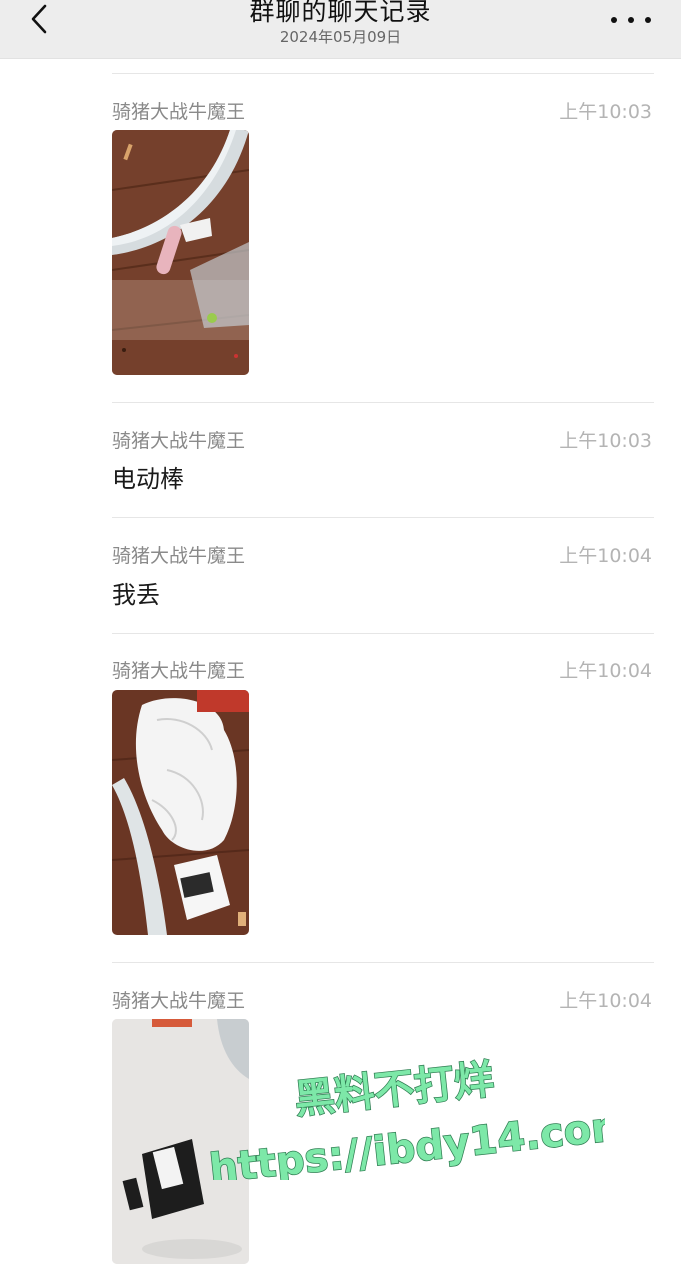  Describe the element at coordinates (340, 13) in the screenshot. I see `page-title: 群聊的聊天记录` at that location.